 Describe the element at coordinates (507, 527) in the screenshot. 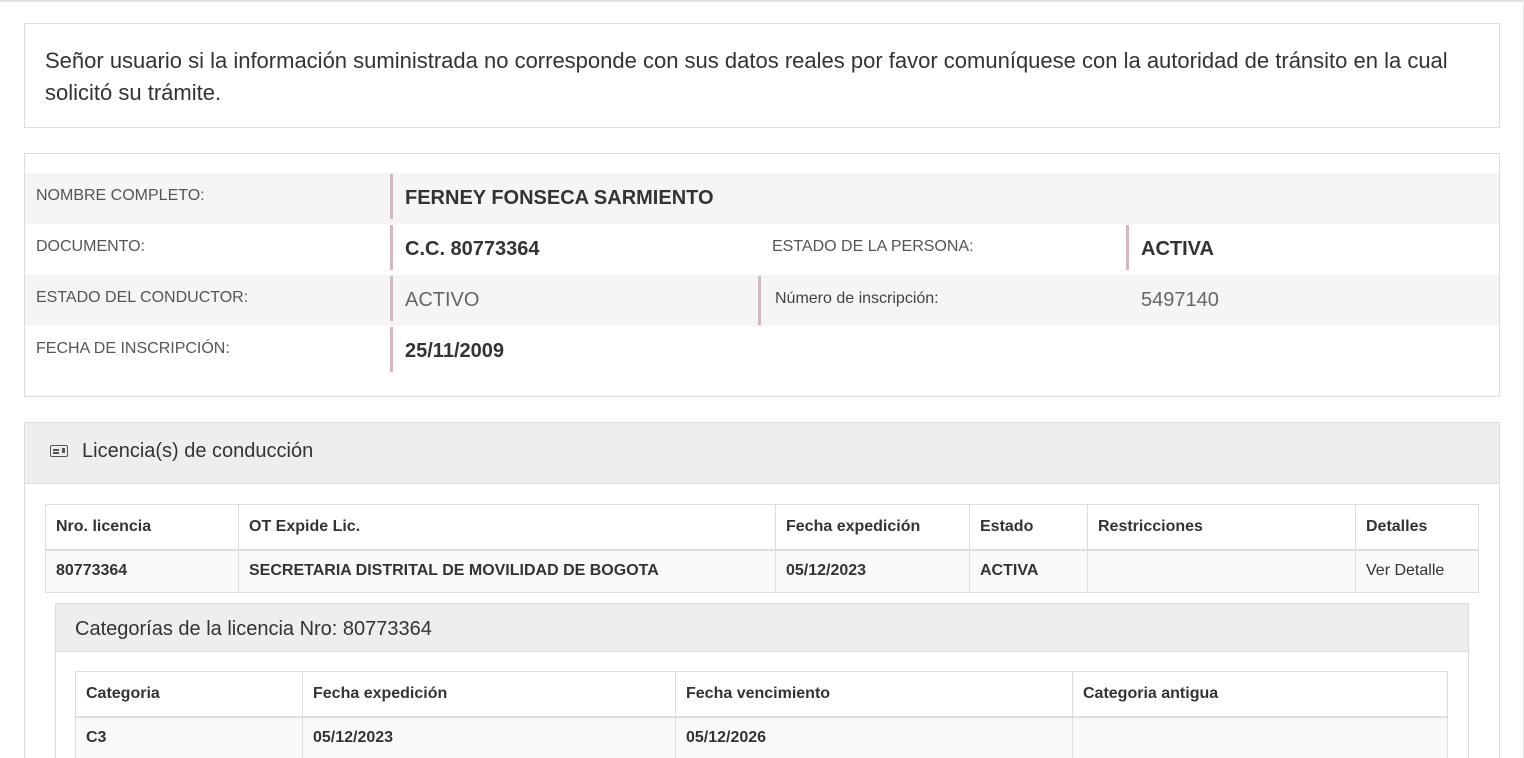

I see `col-ot-expide: OT Expide Lic.` at that location.